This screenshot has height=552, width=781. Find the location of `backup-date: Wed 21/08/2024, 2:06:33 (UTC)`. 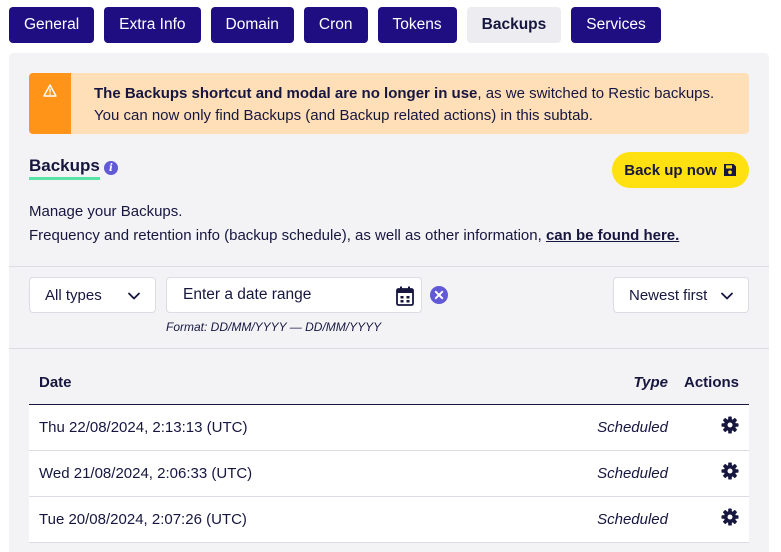

backup-date: Wed 21/08/2024, 2:06:33 (UTC) is located at coordinates (146, 473).